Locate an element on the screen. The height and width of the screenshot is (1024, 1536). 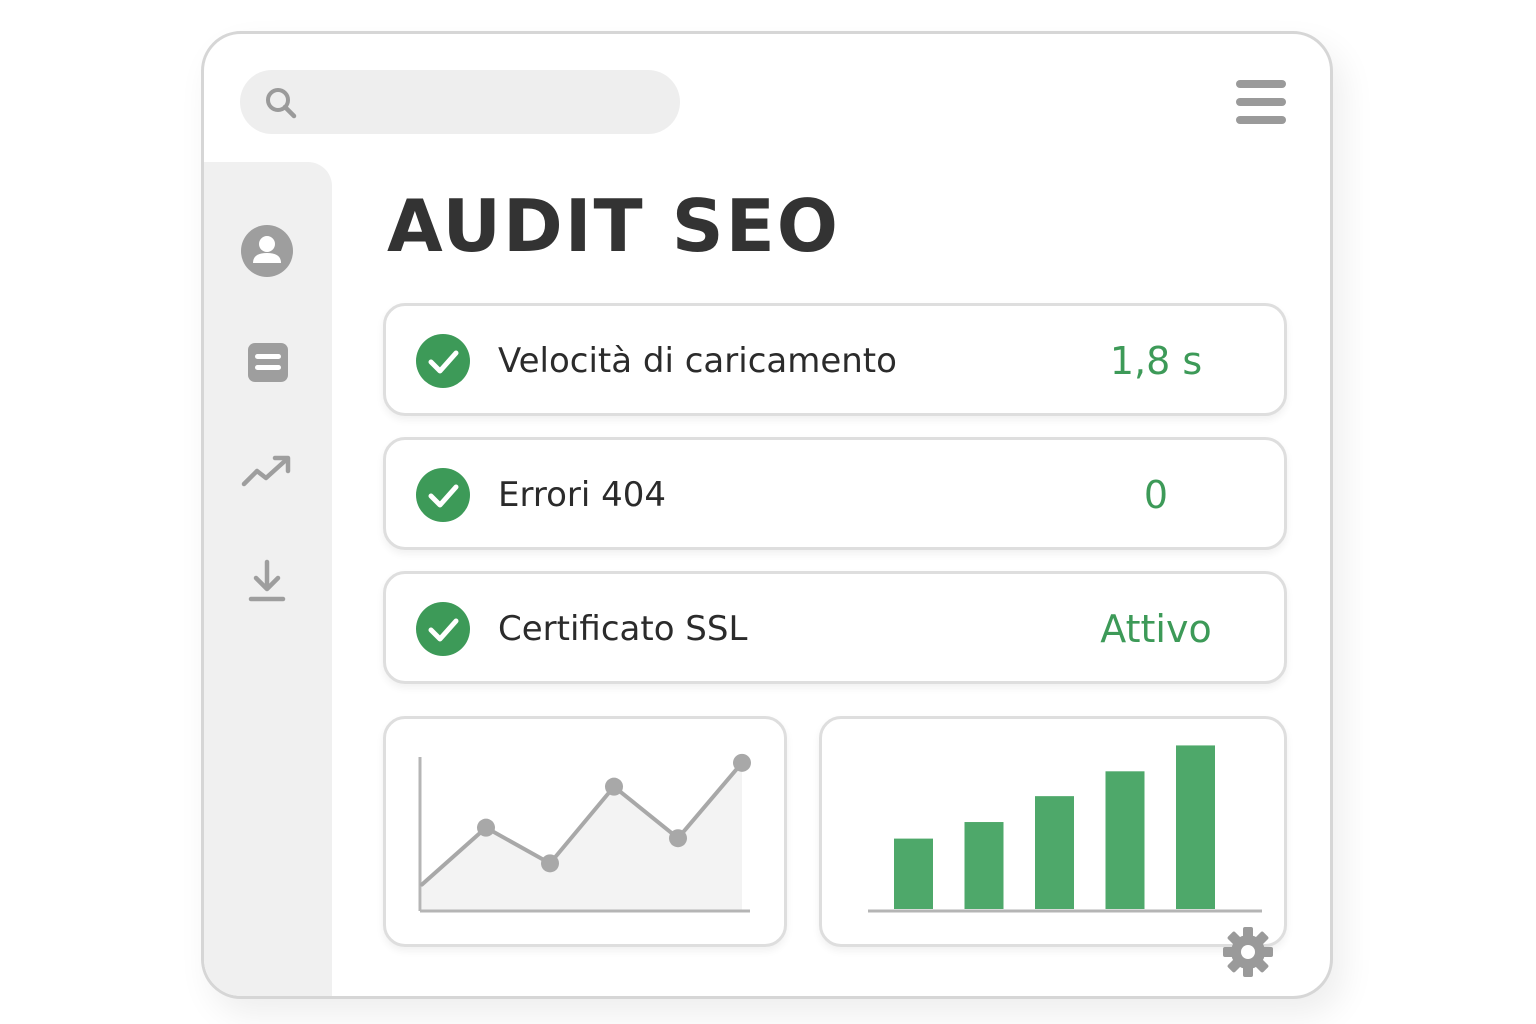
check-row-404-errors: Errori 404 0 is located at coordinates (835, 493).